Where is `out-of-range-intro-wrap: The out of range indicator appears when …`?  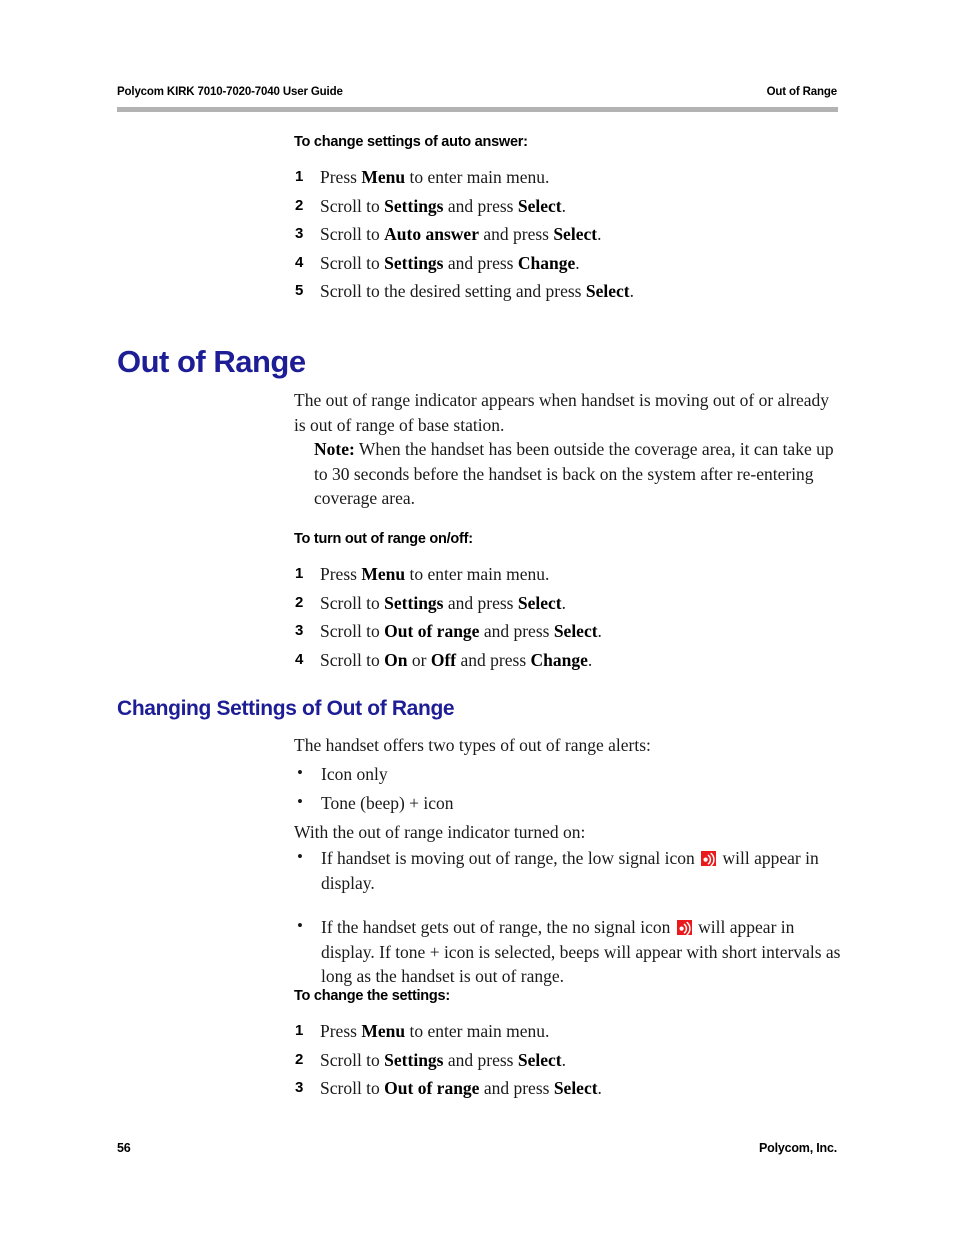 out-of-range-intro-wrap: The out of range indicator appears when … is located at coordinates (569, 412).